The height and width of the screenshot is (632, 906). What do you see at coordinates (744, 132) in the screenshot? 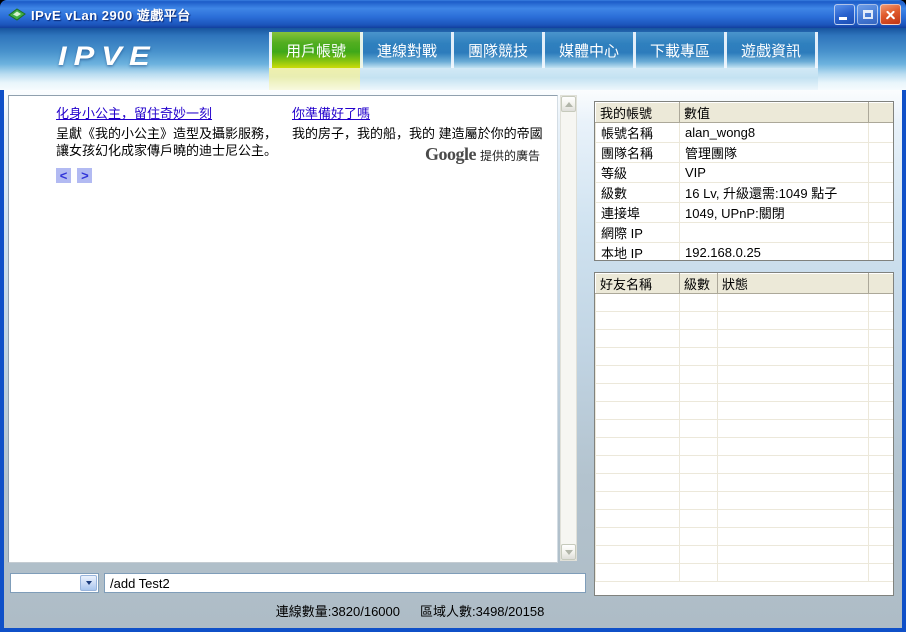
I see `table-row: 帳號名稱 alan_wong8` at bounding box center [744, 132].